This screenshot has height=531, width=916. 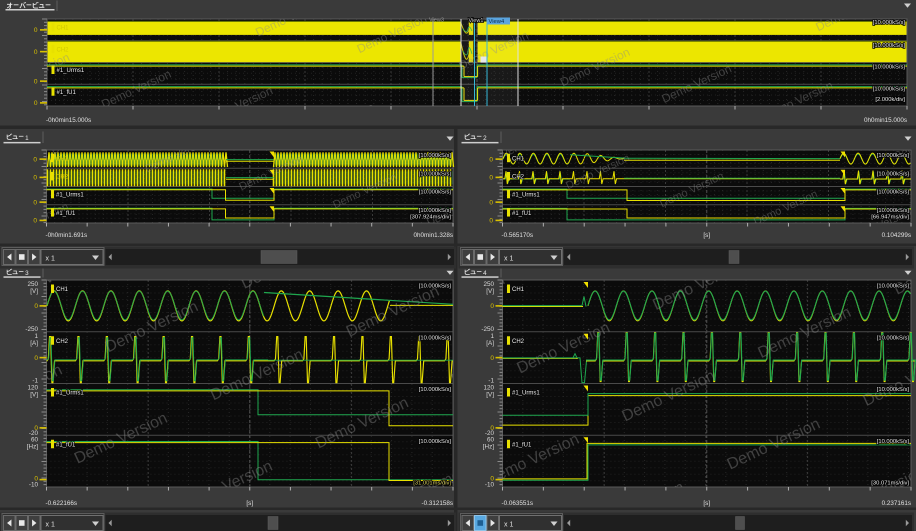 I want to click on svg-text: -0.622166s, so click(x=62, y=503).